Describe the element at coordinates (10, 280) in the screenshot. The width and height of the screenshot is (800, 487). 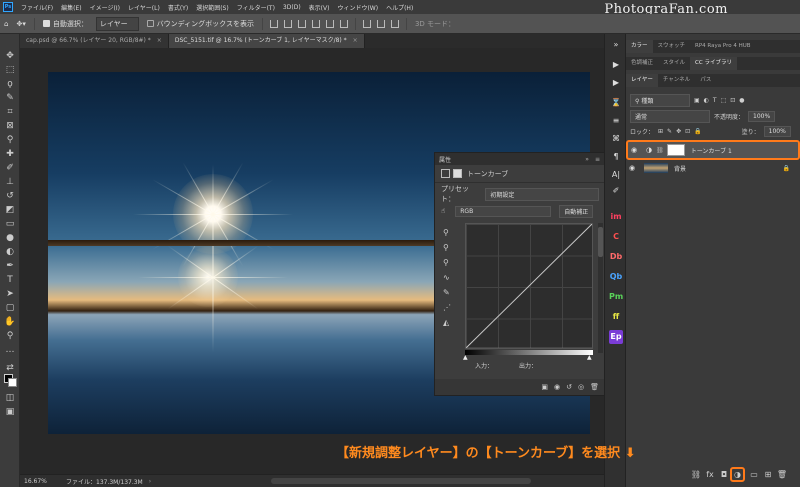
I see `type-tool-icon: T` at that location.